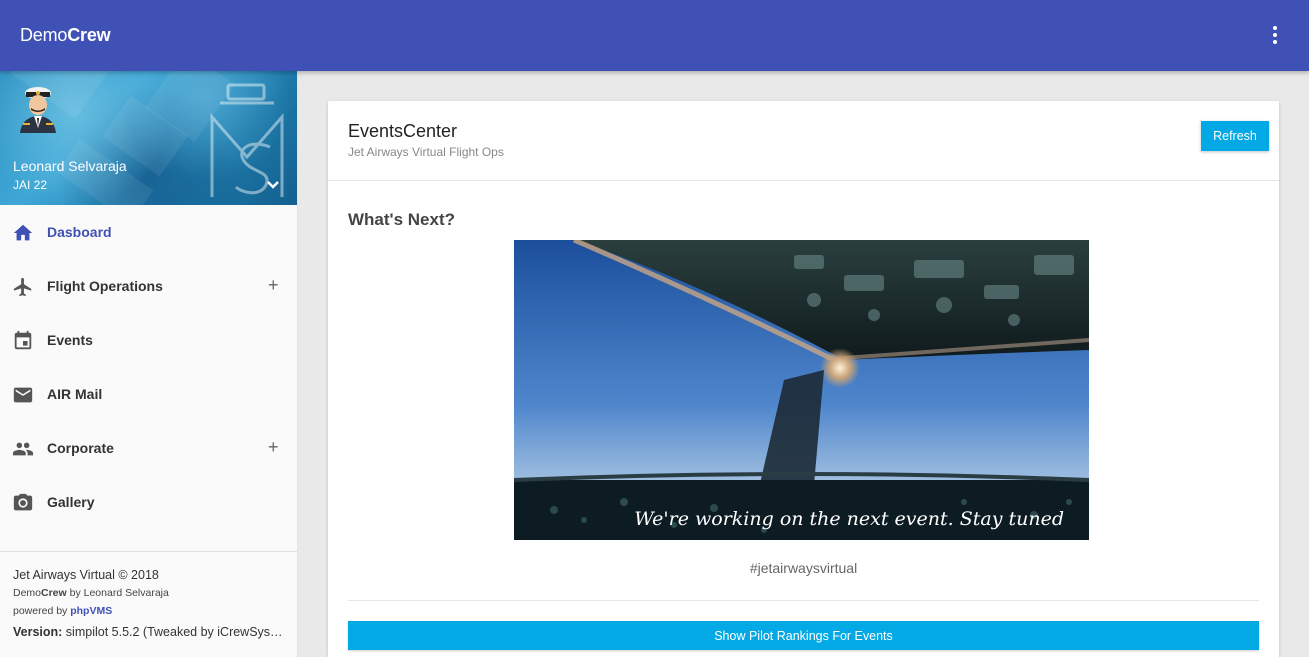 The width and height of the screenshot is (1309, 657). What do you see at coordinates (23, 395) in the screenshot?
I see `mail-icon` at bounding box center [23, 395].